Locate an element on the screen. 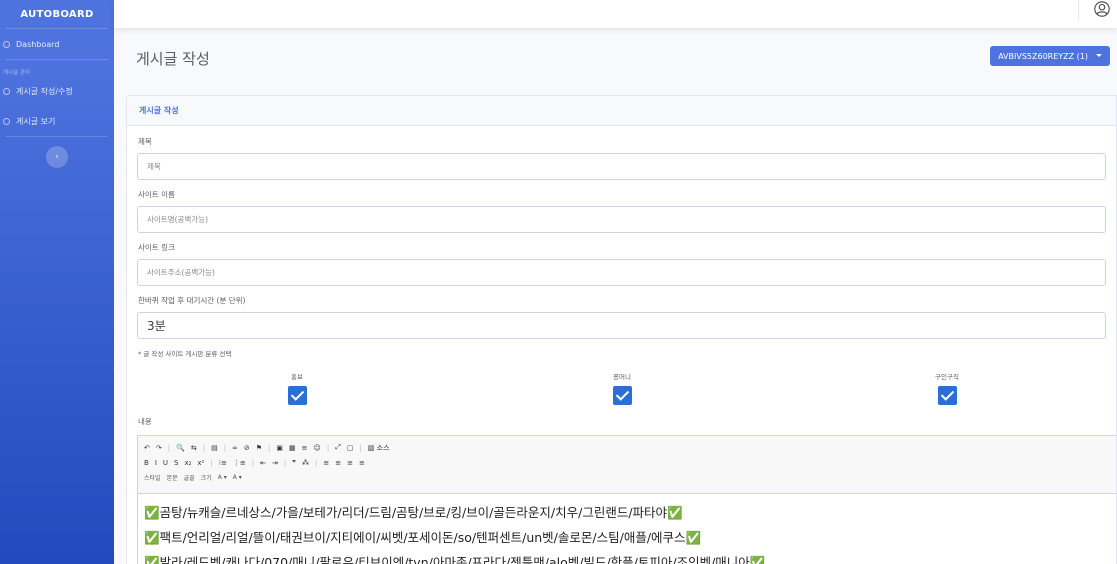 This screenshot has height=564, width=1117. toolbar-button: ⚑ is located at coordinates (259, 448).